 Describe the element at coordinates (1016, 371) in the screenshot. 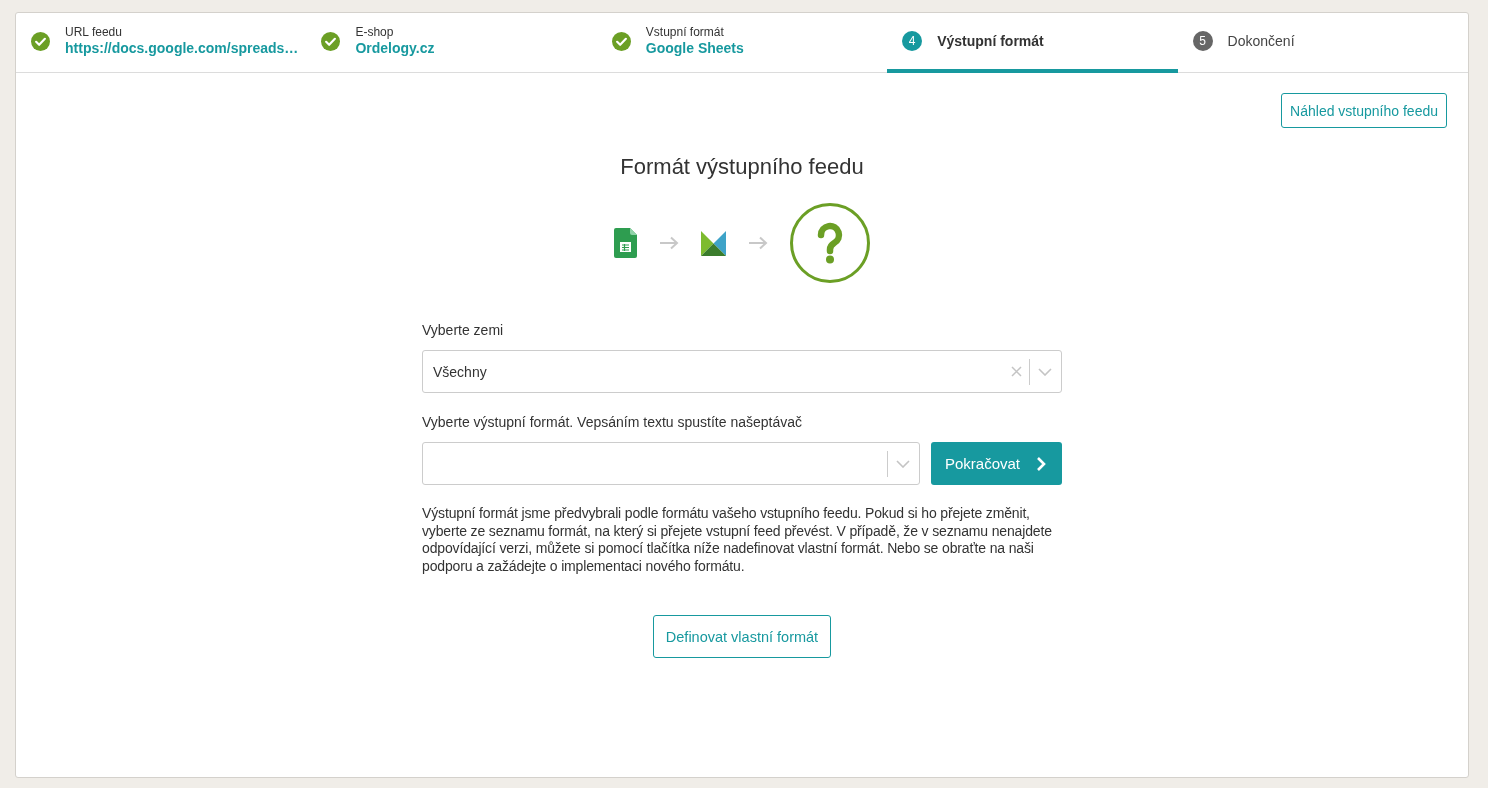

I see `clear-icon` at that location.